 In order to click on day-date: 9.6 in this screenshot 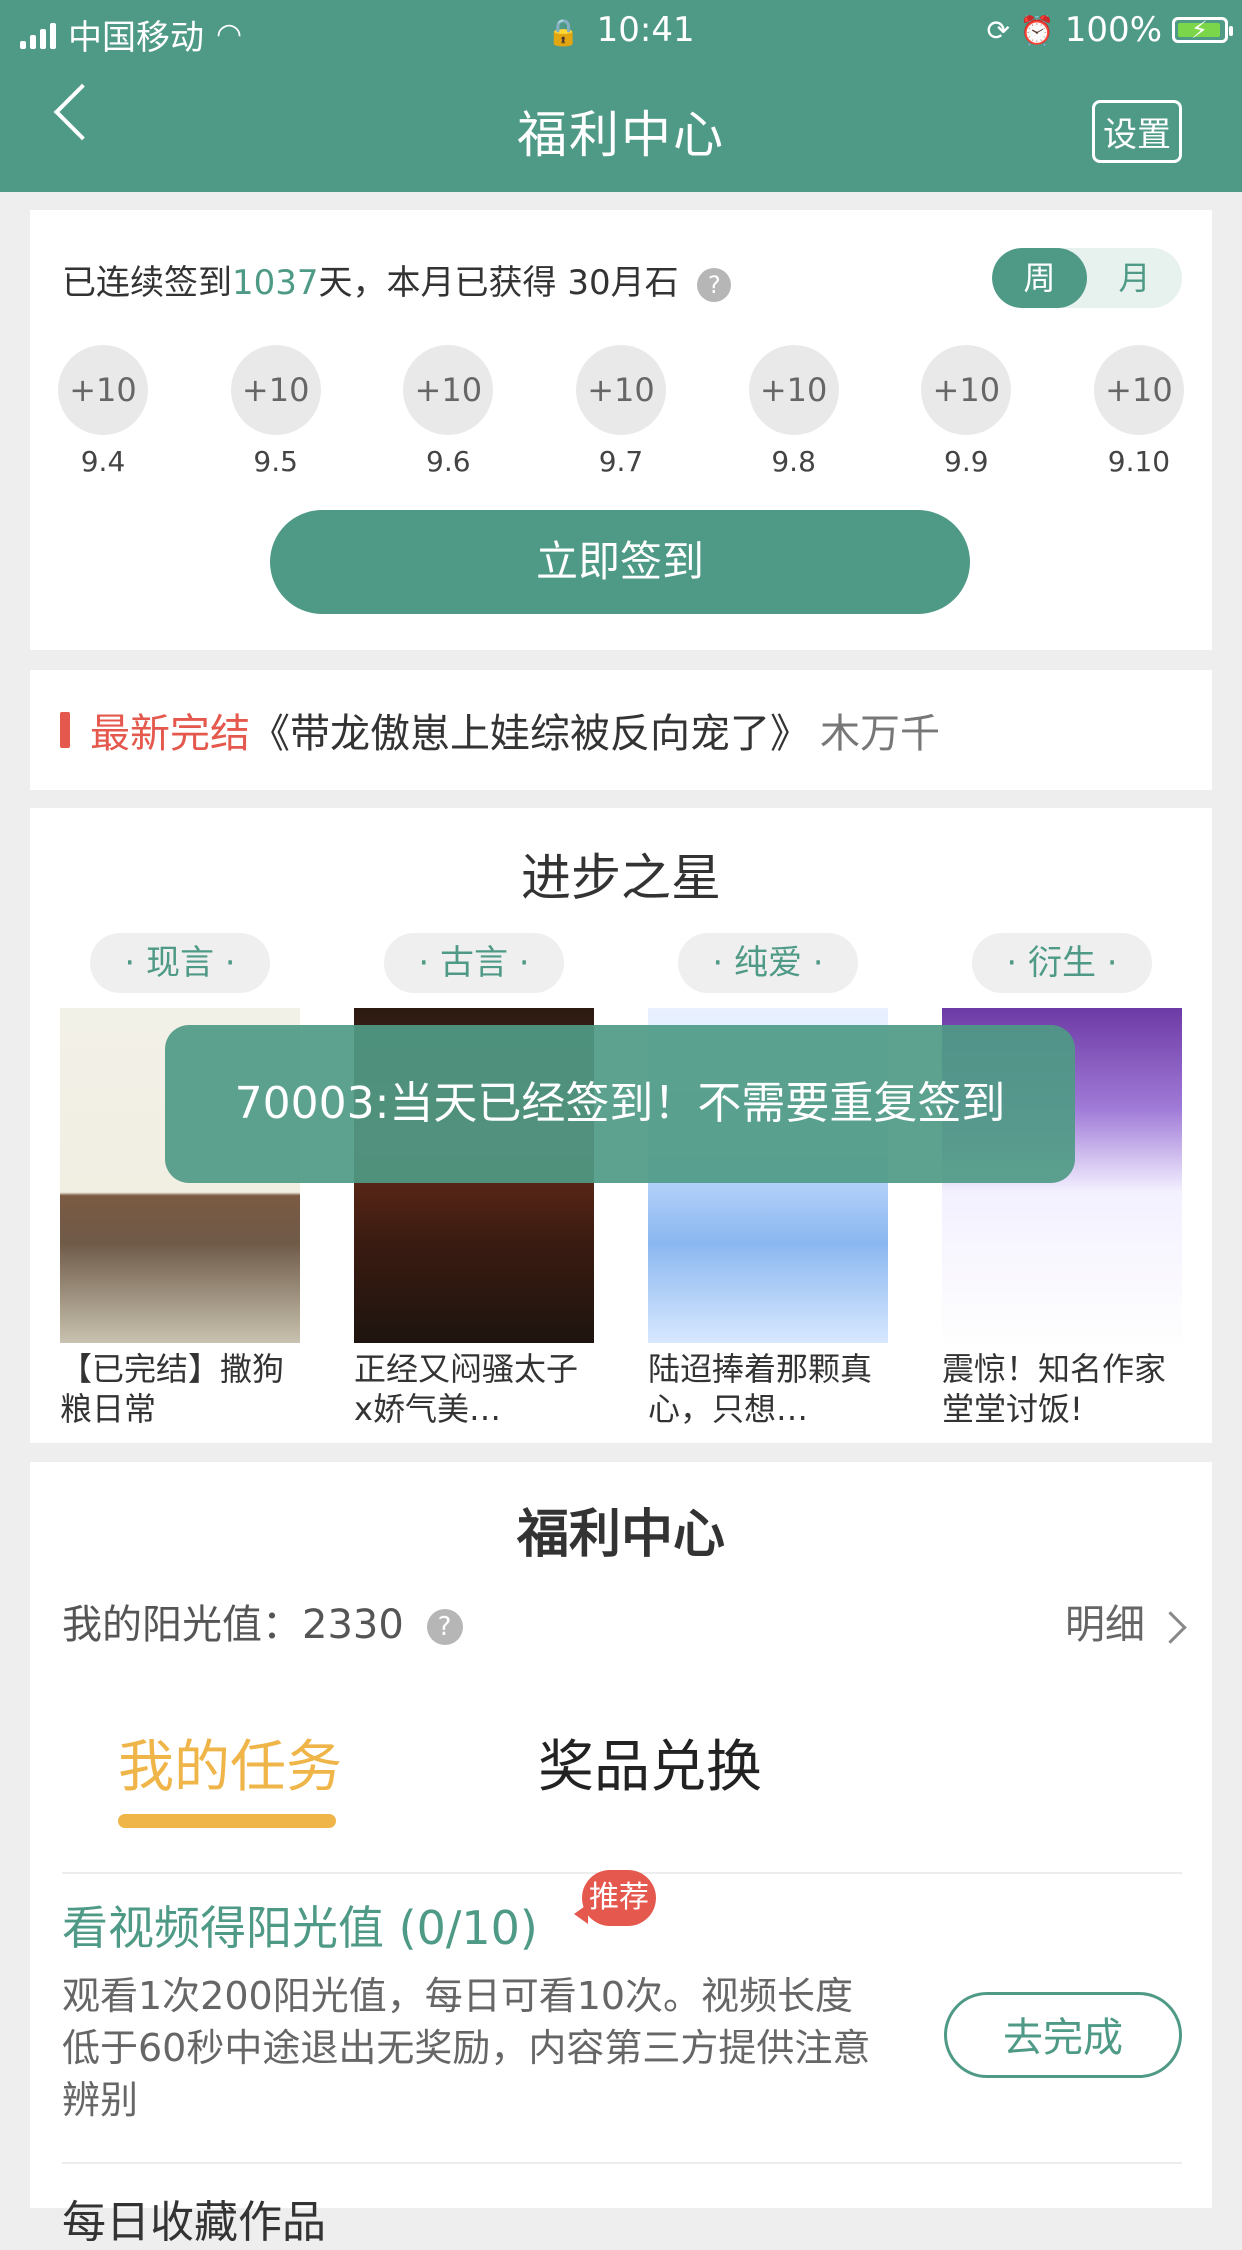, I will do `click(448, 461)`.